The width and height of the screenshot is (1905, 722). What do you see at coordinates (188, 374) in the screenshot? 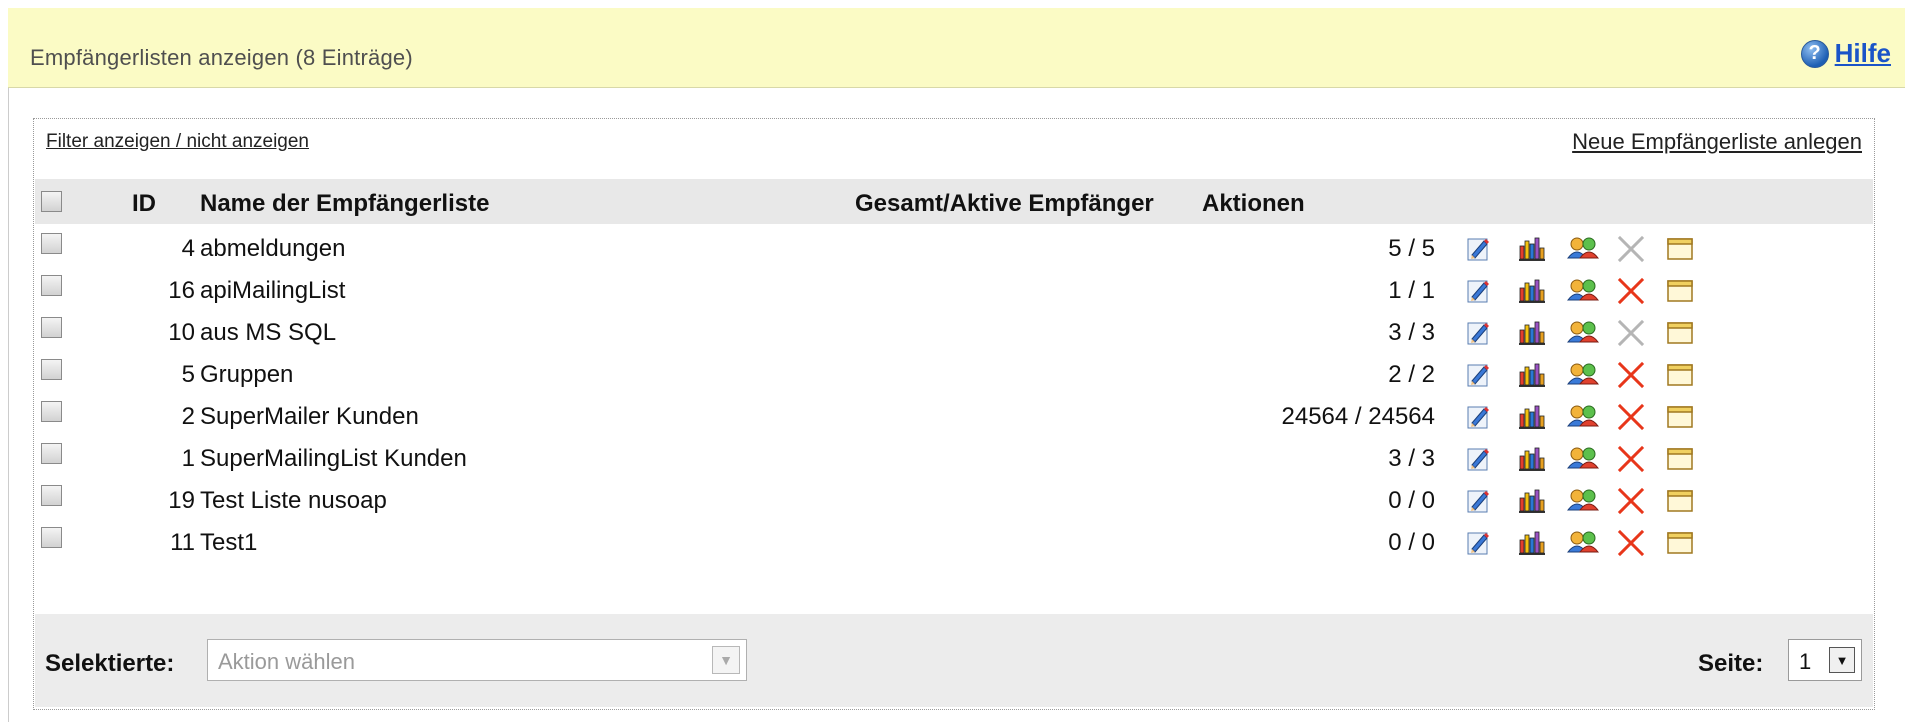
I see `row-id: 5` at bounding box center [188, 374].